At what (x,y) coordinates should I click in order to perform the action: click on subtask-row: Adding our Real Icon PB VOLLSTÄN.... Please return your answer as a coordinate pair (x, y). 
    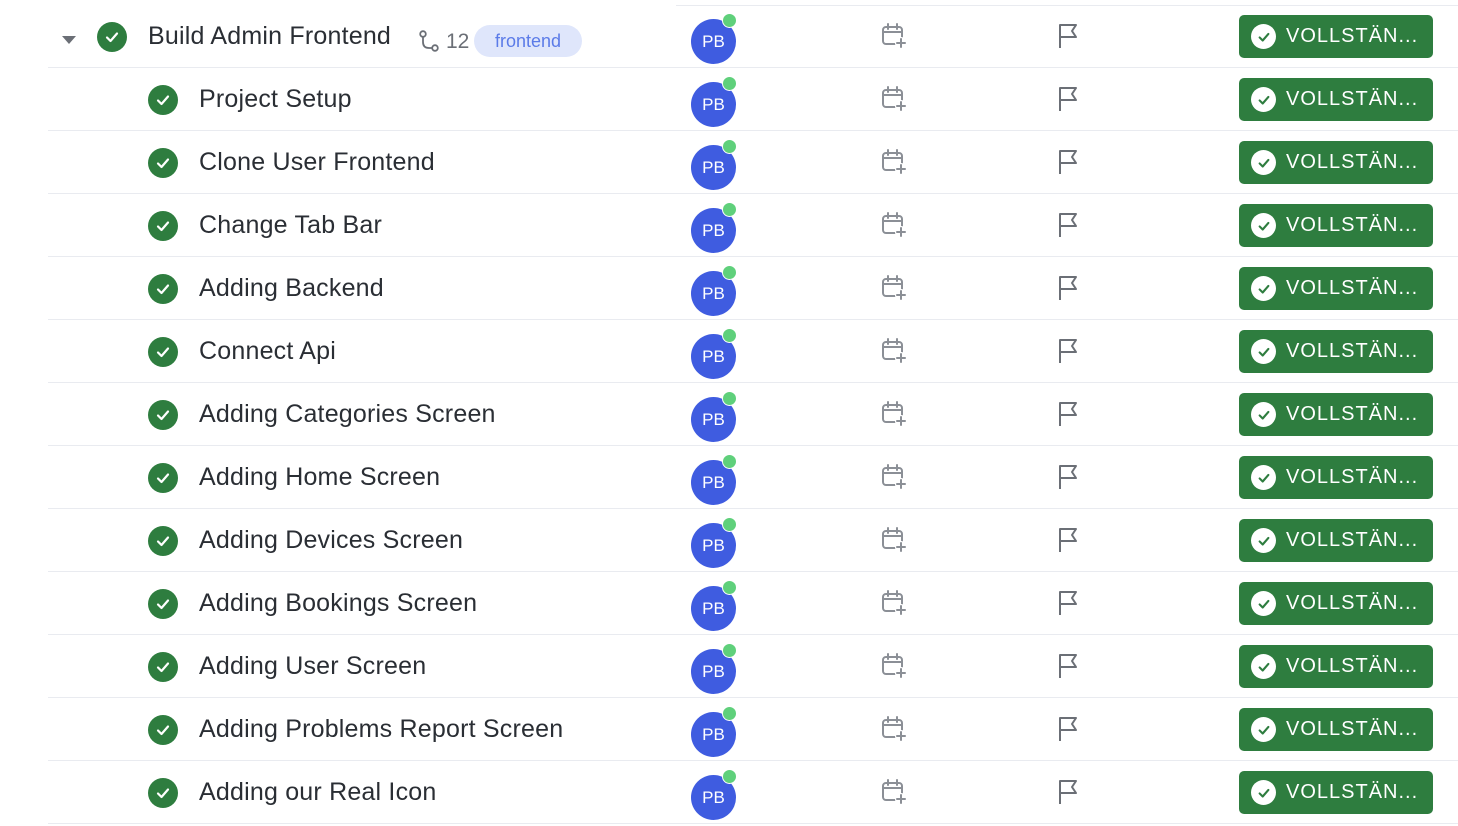
    Looking at the image, I should click on (729, 792).